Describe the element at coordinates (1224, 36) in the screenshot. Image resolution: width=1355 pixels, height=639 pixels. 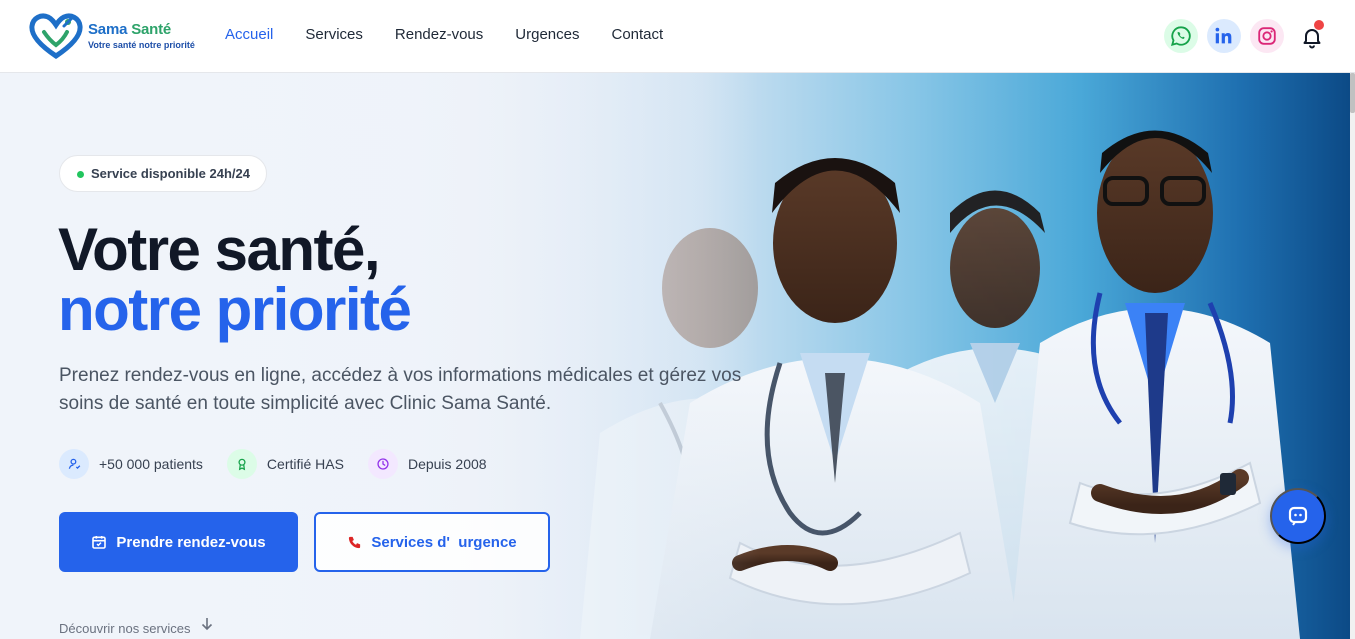
I see `linkedin-icon` at that location.